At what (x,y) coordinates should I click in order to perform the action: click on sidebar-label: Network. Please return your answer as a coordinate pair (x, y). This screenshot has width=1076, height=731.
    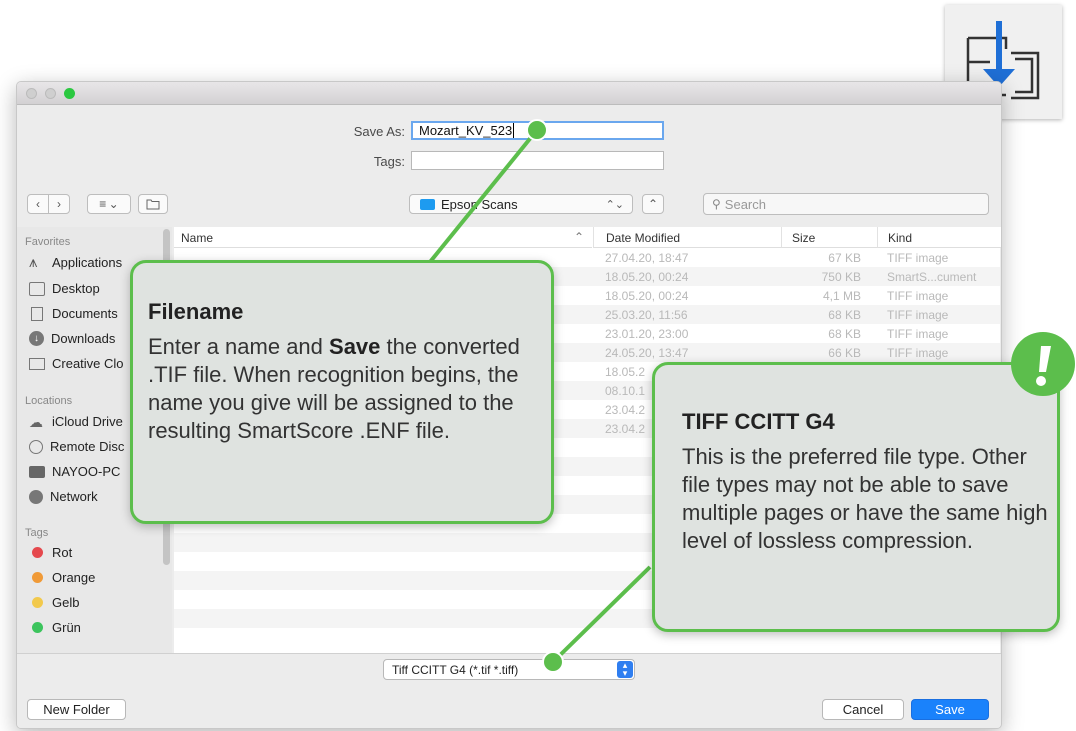
    Looking at the image, I should click on (74, 496).